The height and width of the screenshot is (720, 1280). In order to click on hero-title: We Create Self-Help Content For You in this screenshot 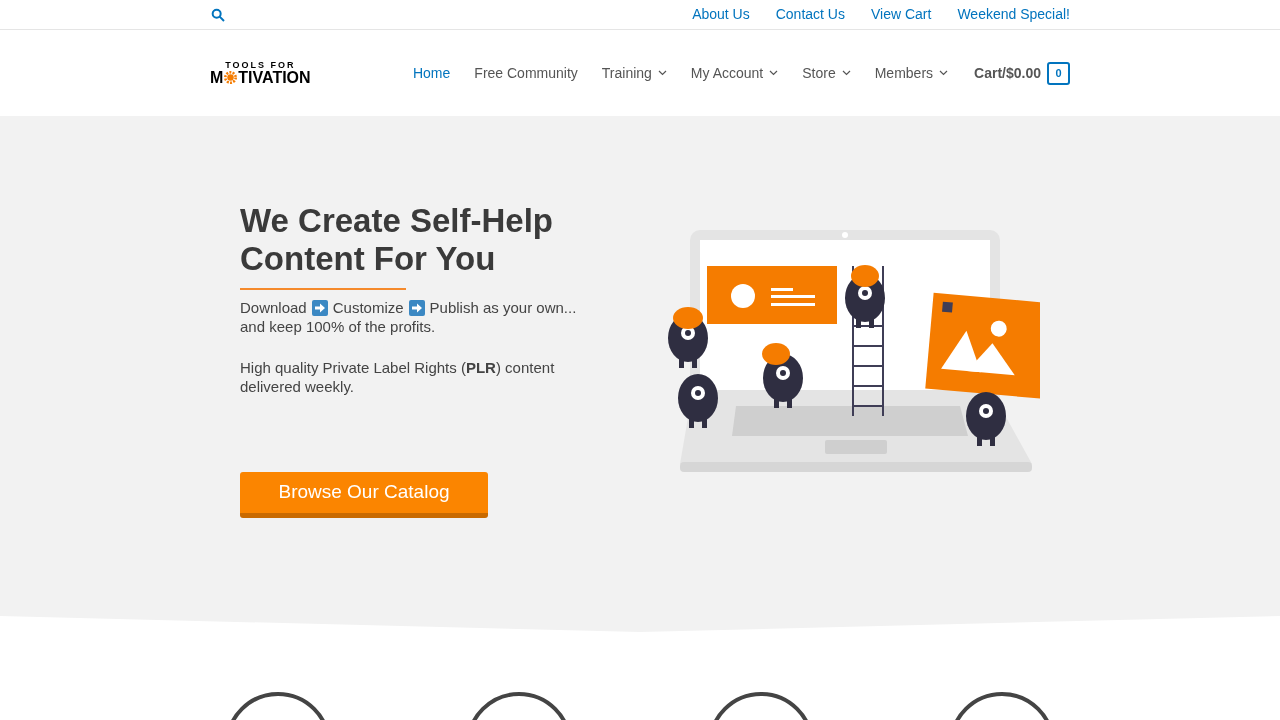, I will do `click(397, 240)`.